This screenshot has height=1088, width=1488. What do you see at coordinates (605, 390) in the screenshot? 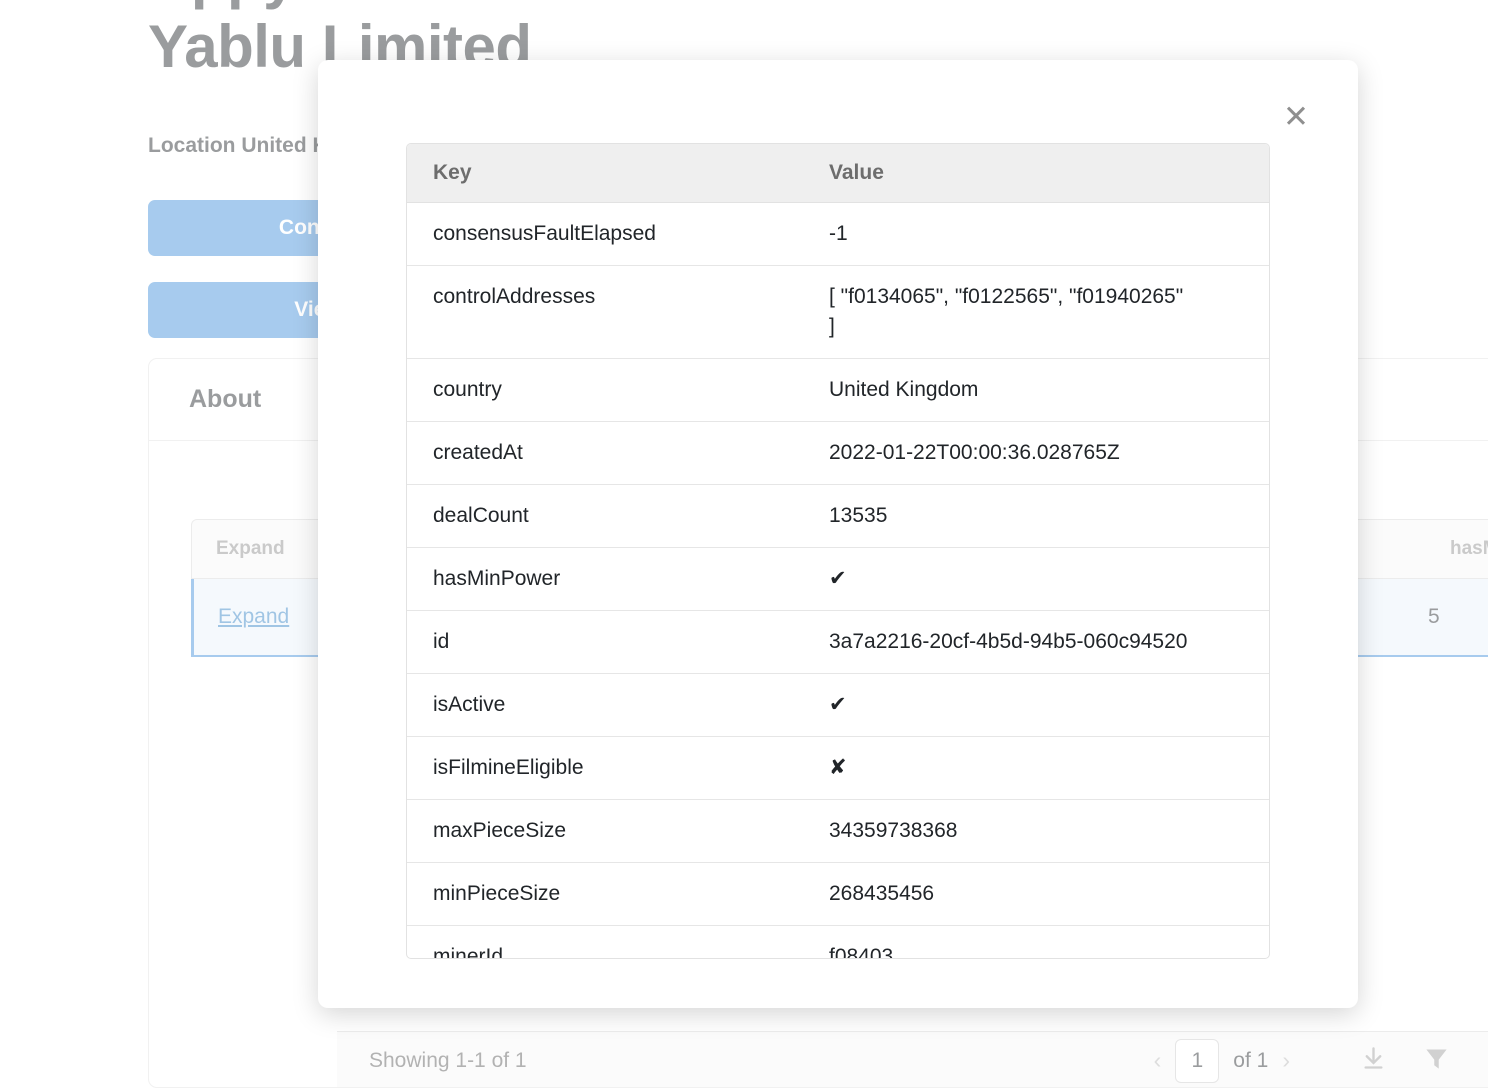
I see `kv-key: country` at bounding box center [605, 390].